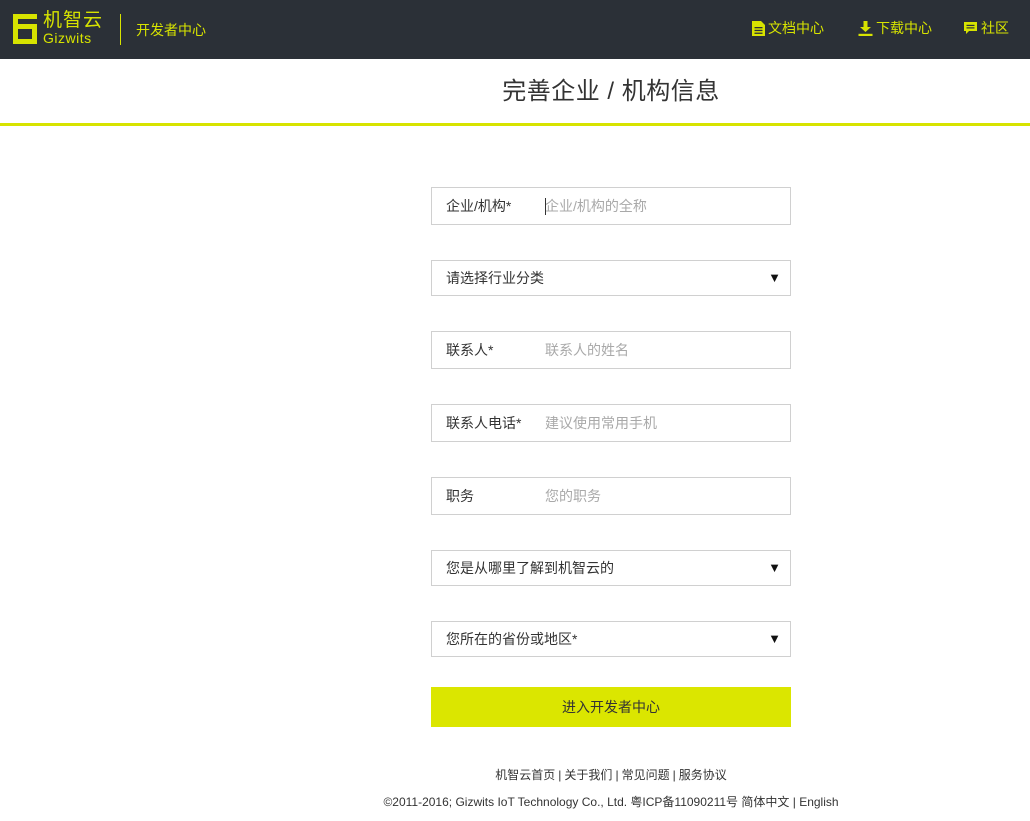  I want to click on contact-field: 联系人*, so click(611, 350).